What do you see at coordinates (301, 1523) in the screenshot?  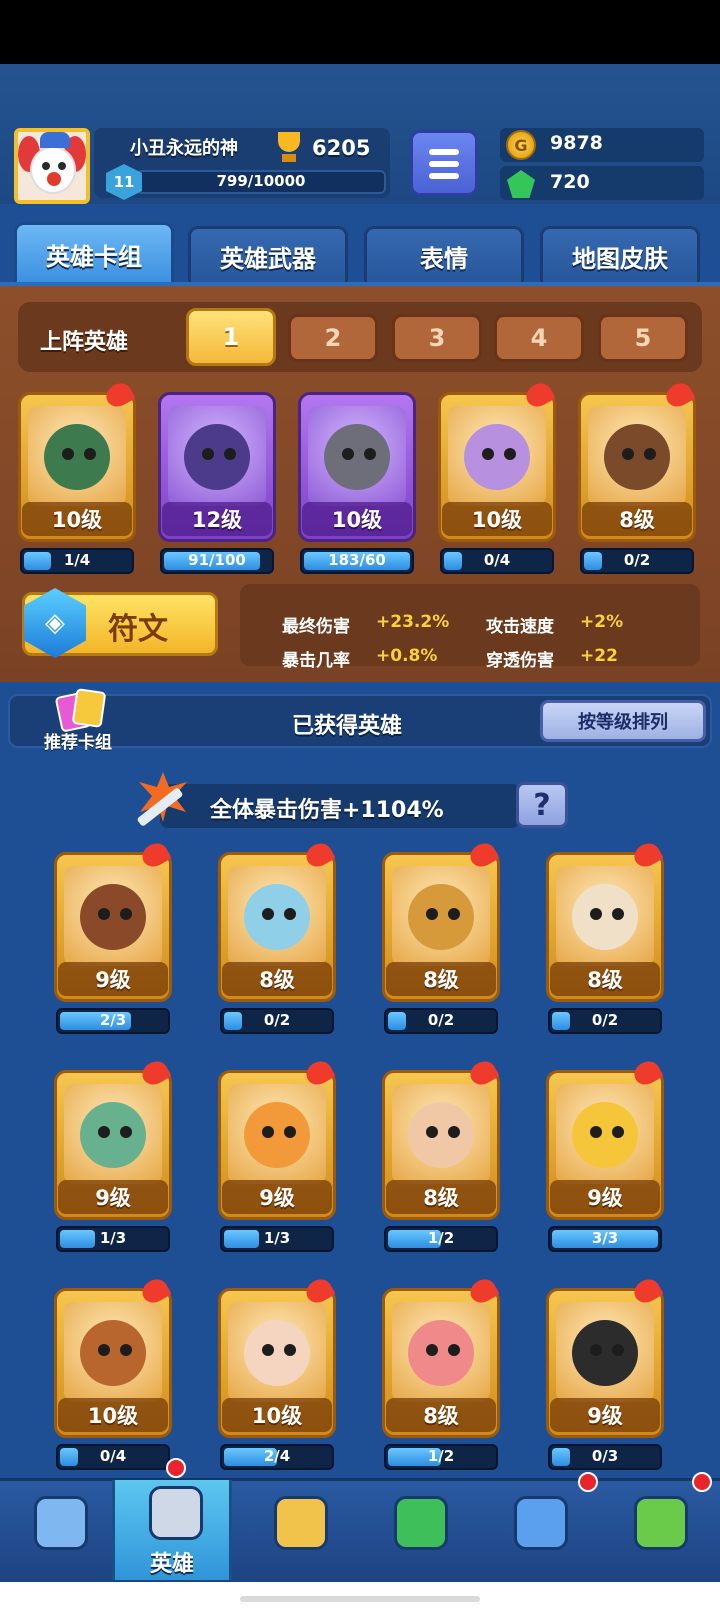 I see `crossed-swords-icon` at bounding box center [301, 1523].